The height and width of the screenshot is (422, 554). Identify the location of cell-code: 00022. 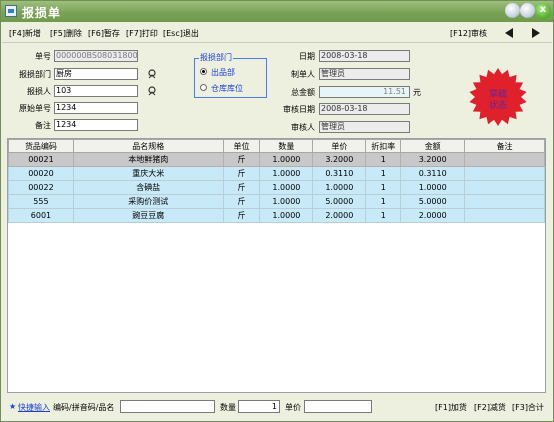
(41, 187).